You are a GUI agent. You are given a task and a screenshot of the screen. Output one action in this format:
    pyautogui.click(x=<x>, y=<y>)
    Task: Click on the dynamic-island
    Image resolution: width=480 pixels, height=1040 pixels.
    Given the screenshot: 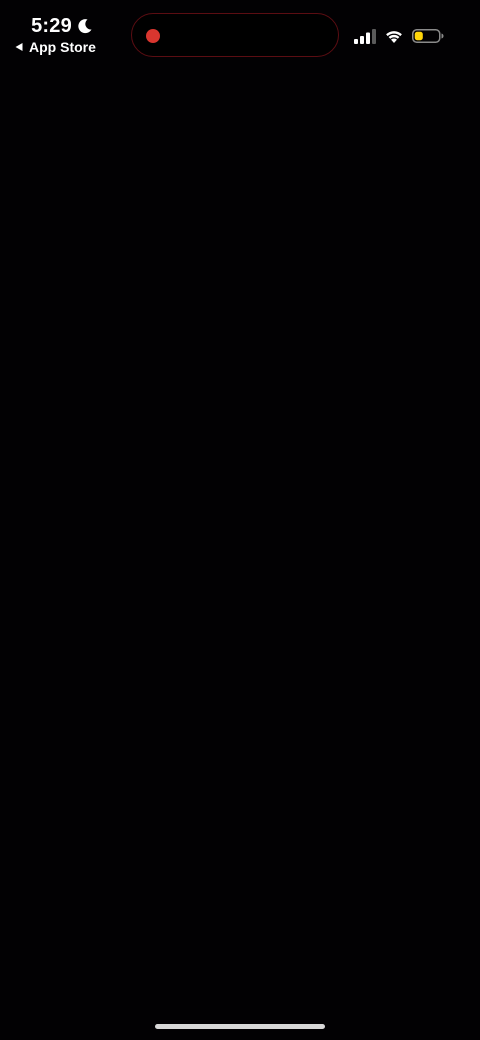 What is the action you would take?
    pyautogui.click(x=235, y=35)
    